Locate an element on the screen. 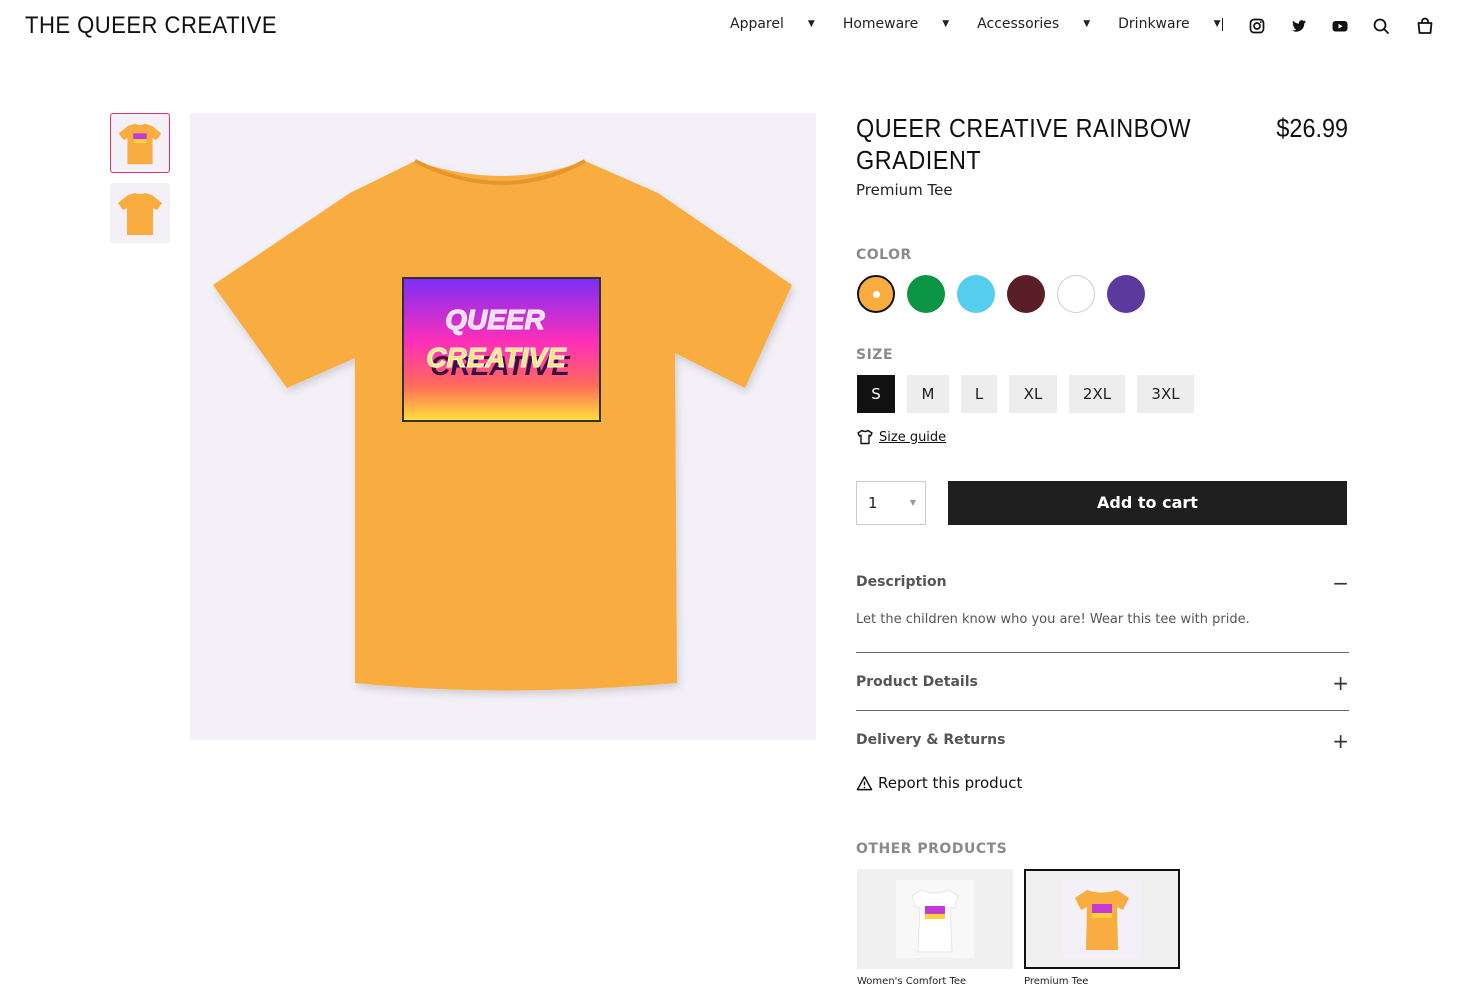  nav-label: Homeware is located at coordinates (880, 24).